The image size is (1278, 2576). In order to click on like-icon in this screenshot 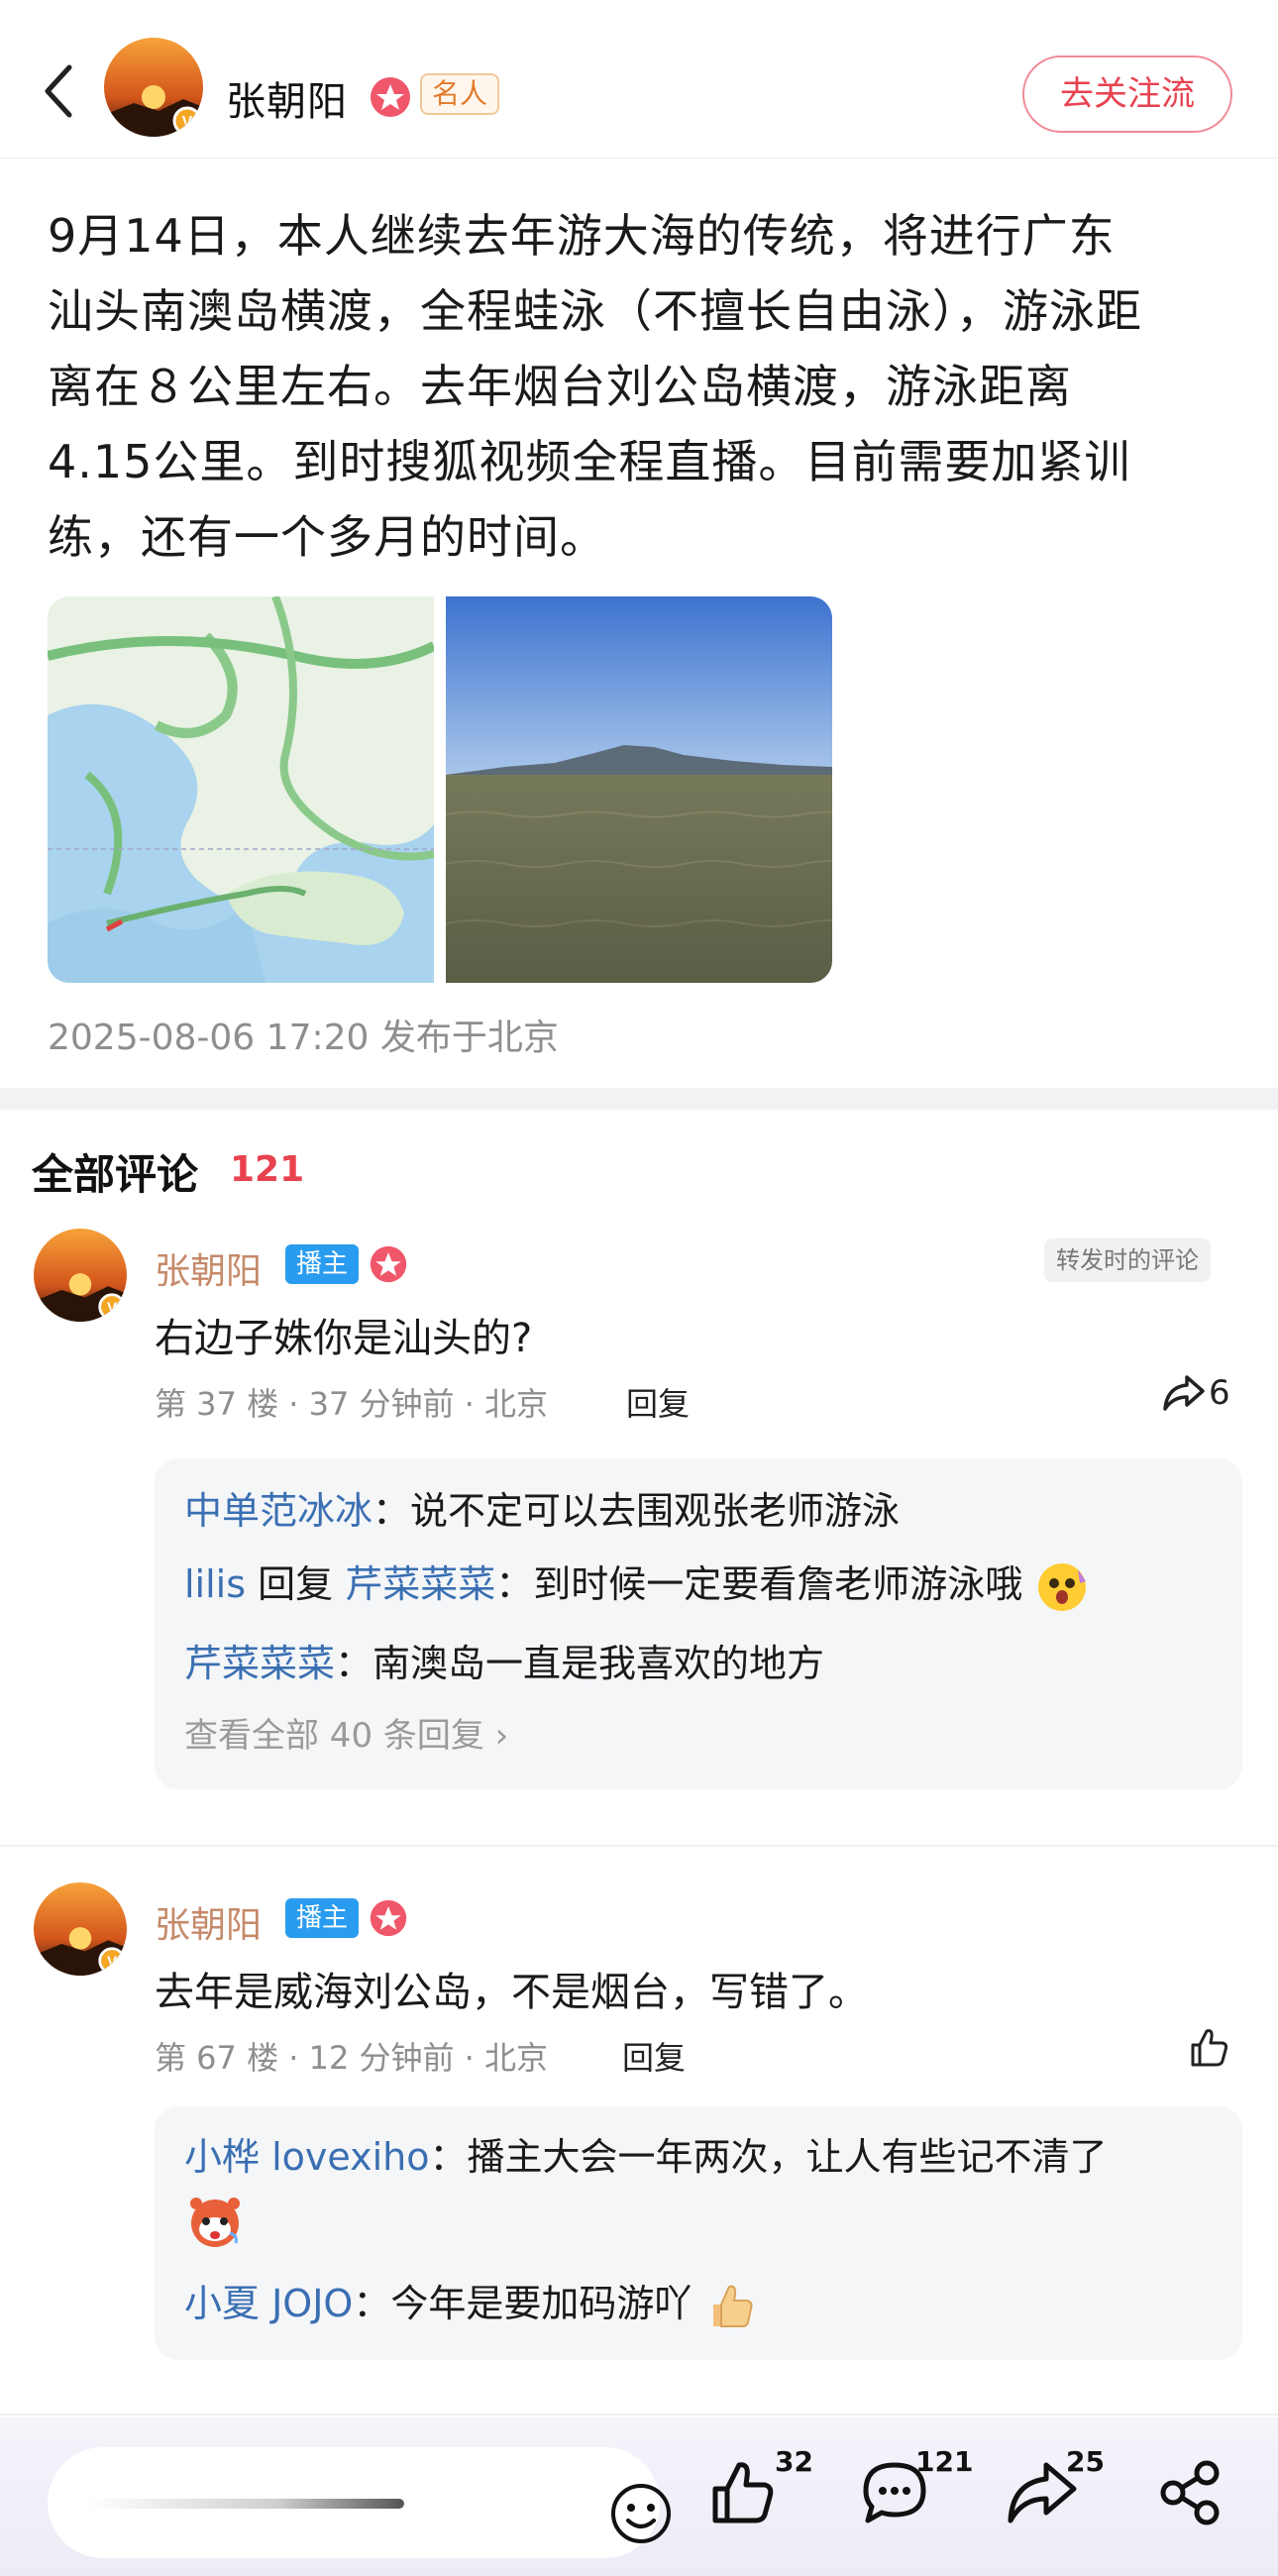, I will do `click(743, 2492)`.